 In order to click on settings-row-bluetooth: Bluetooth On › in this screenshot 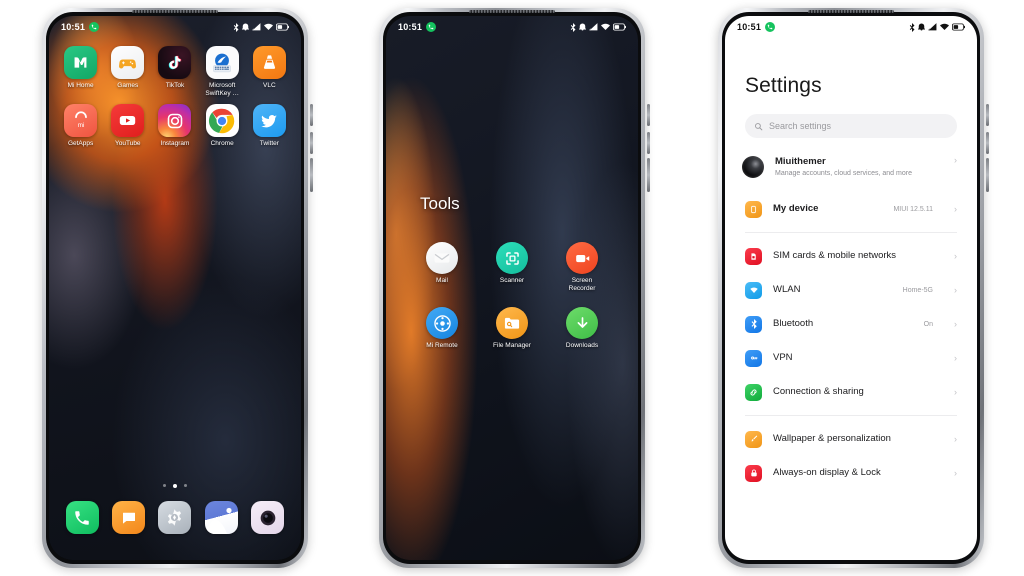, I will do `click(851, 324)`.